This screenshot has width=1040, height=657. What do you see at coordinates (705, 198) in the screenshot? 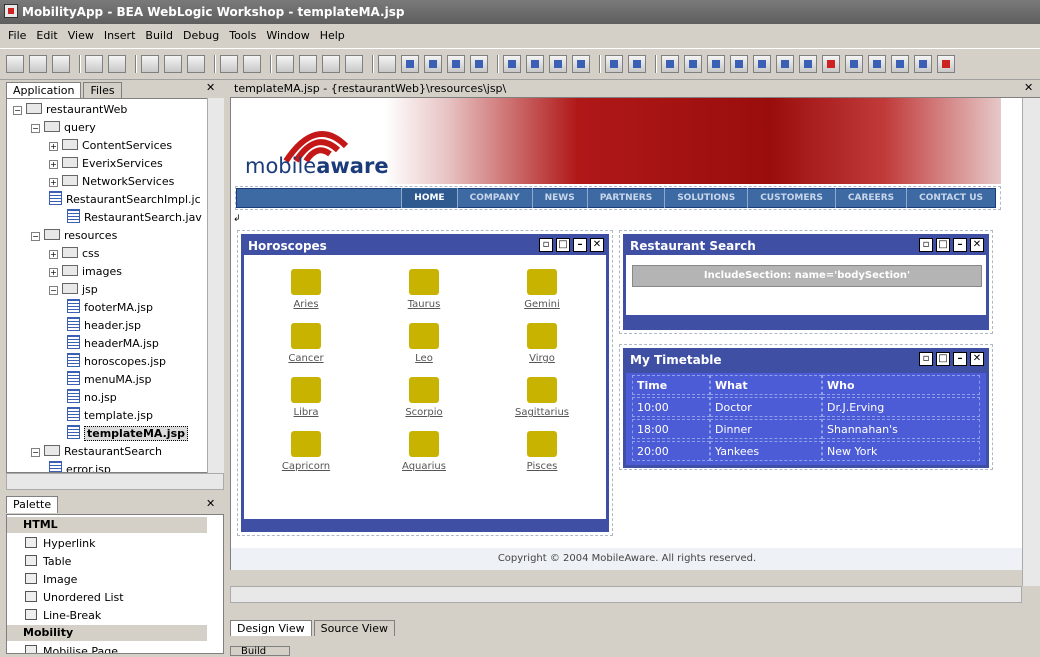
I see `nav-item: SOLUTIONS` at bounding box center [705, 198].